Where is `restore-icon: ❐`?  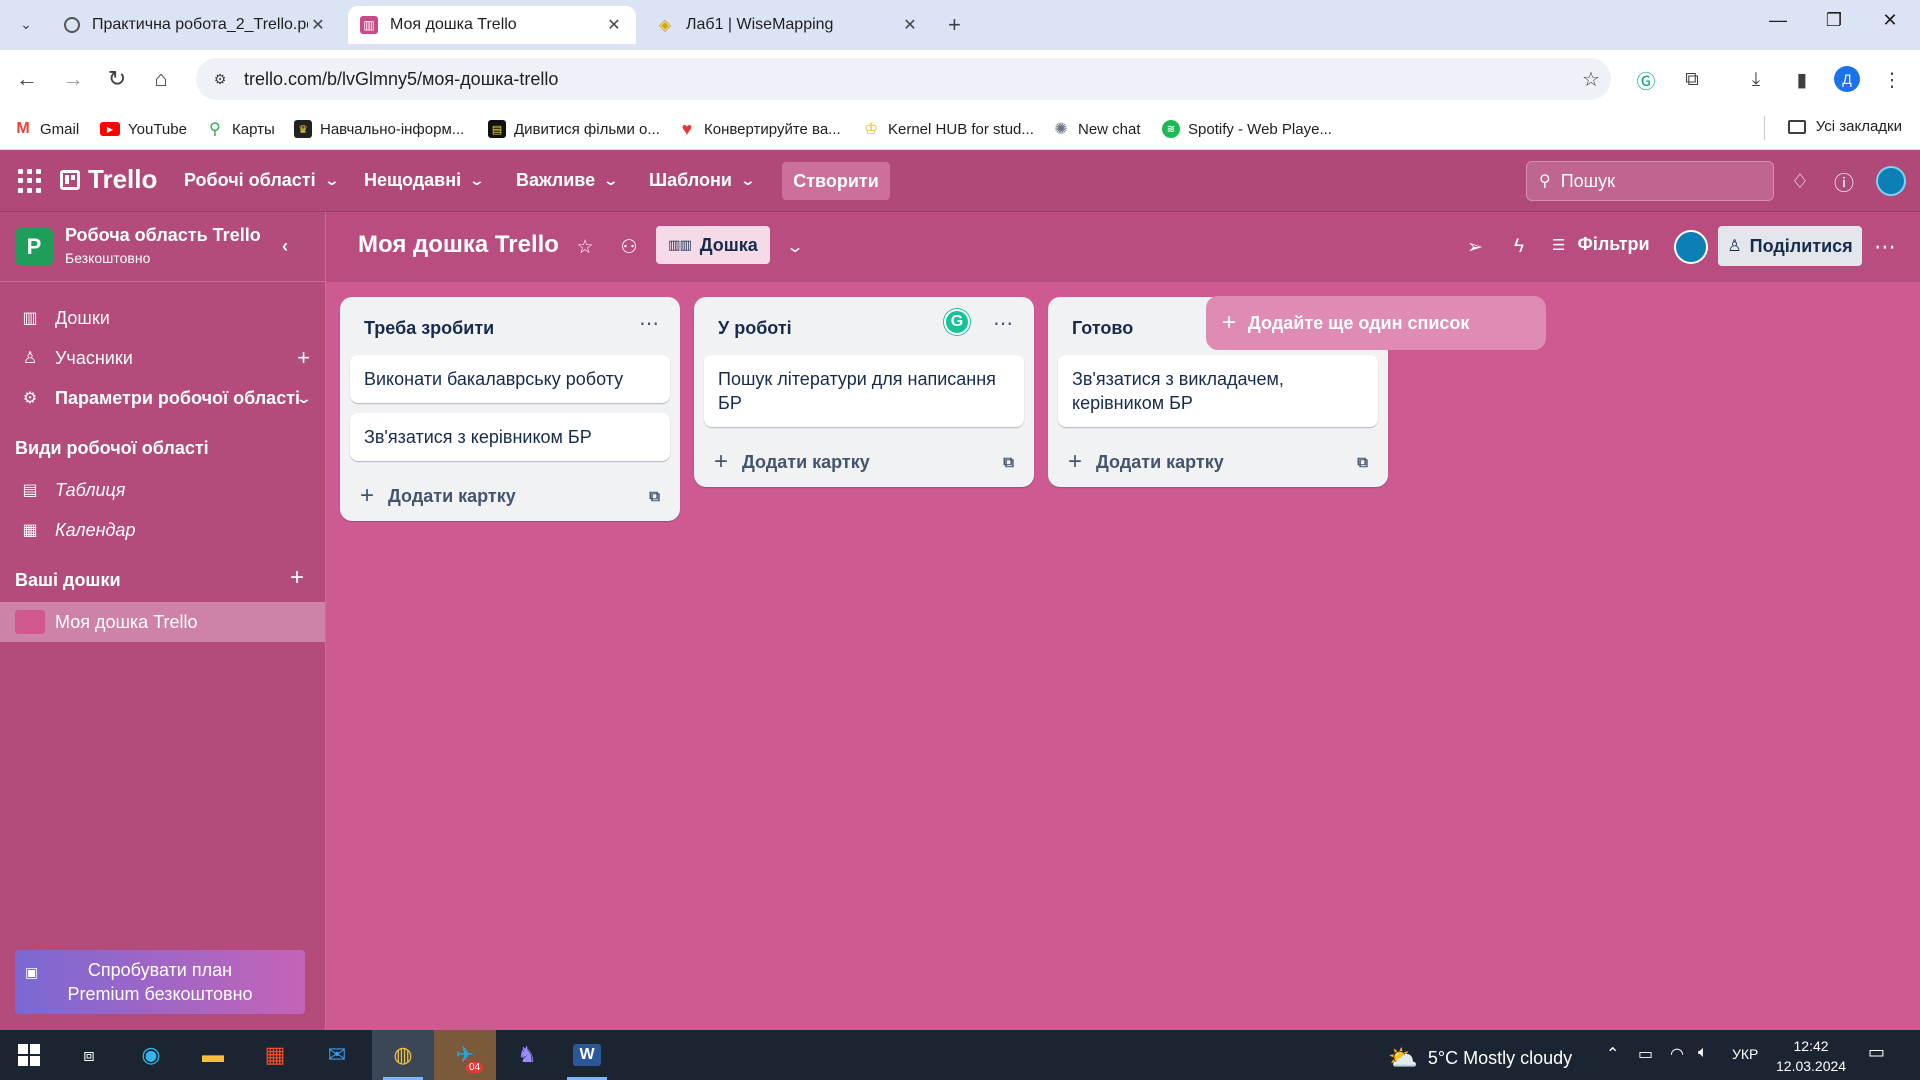
restore-icon: ❐ is located at coordinates (1834, 20).